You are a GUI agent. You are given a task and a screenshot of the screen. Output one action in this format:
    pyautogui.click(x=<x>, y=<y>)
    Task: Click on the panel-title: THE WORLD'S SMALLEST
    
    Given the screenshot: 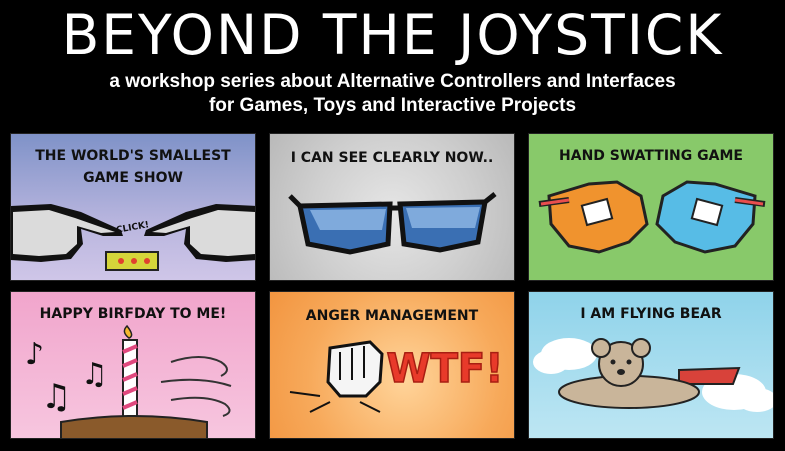 What is the action you would take?
    pyautogui.click(x=133, y=156)
    